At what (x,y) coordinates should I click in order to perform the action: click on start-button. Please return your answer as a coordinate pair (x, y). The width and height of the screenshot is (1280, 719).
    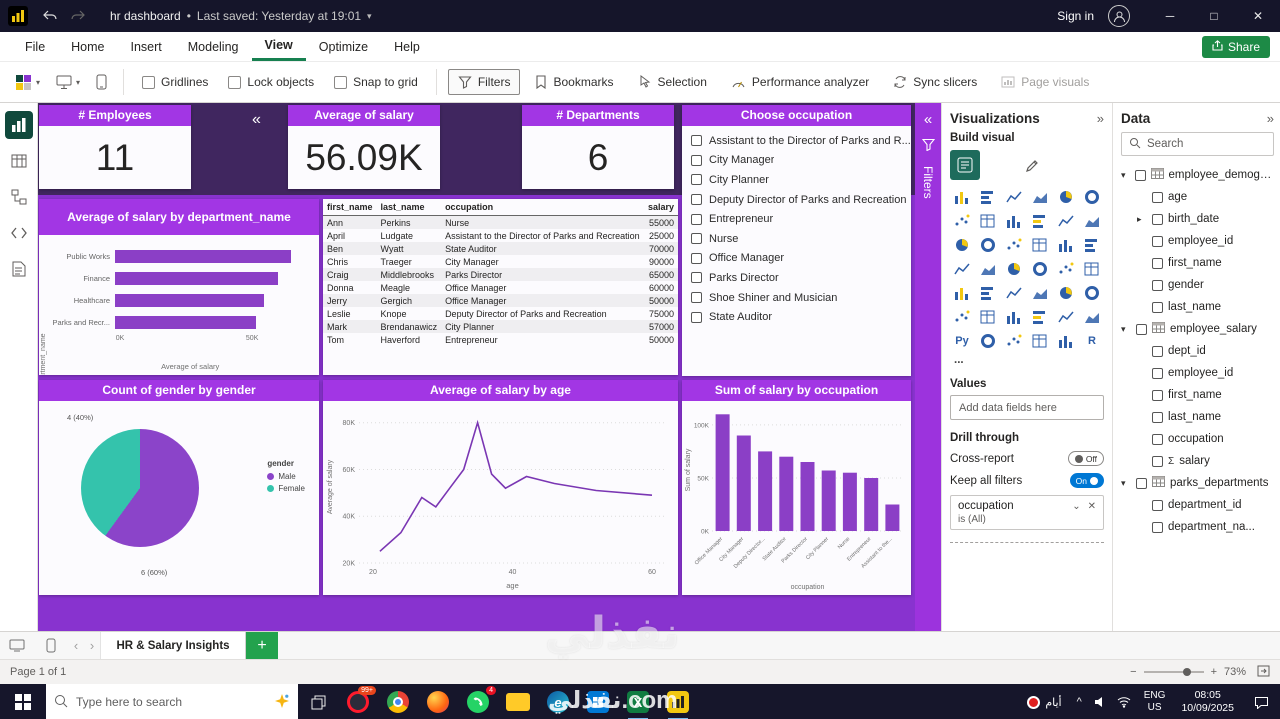
    Looking at the image, I should click on (23, 701).